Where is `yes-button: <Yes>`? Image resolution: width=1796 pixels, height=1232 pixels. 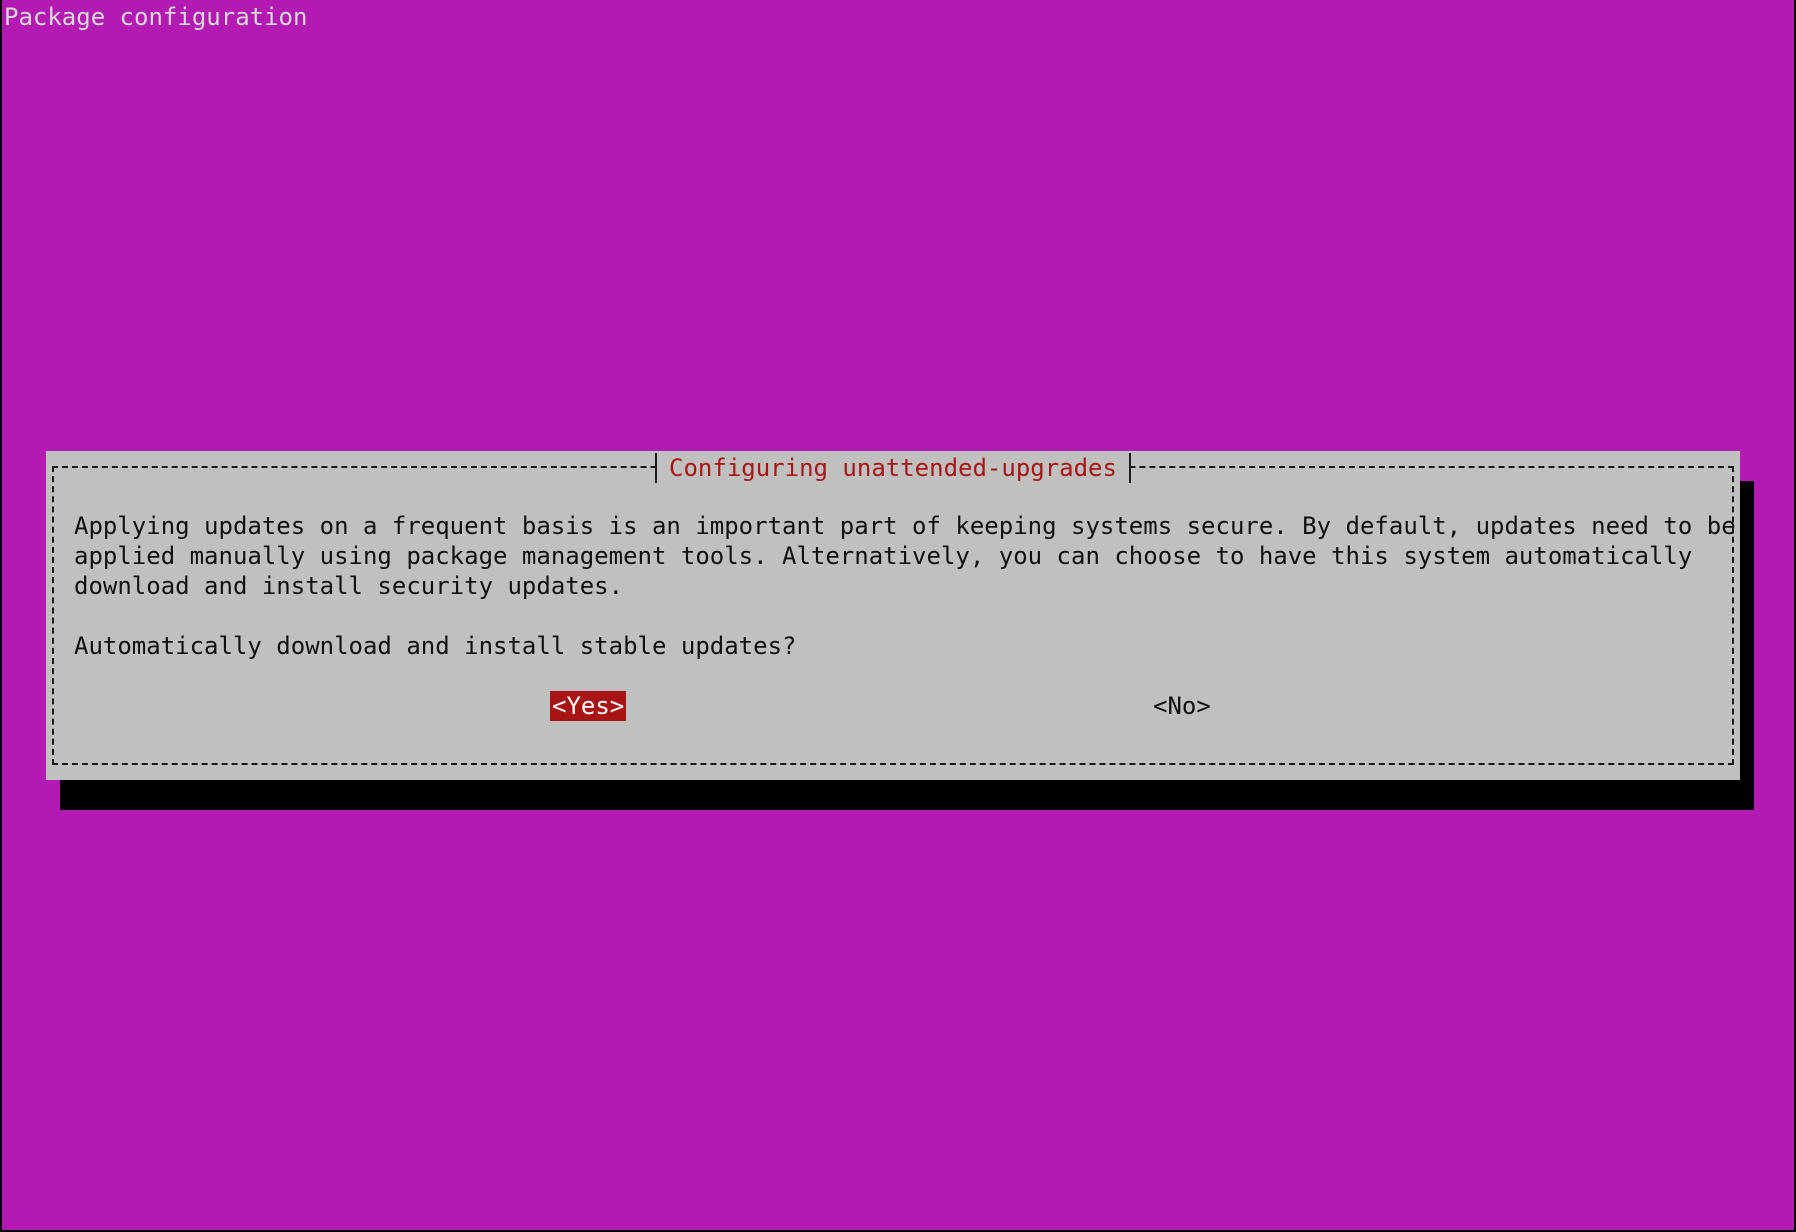
yes-button: <Yes> is located at coordinates (588, 706).